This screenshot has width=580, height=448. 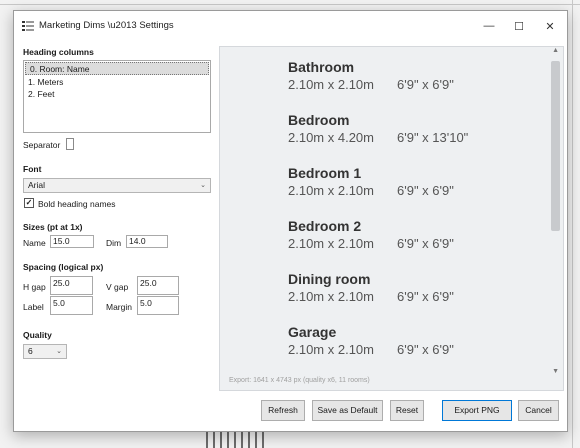 I want to click on window-title: Marketing Dims \u2013 Settings, so click(x=106, y=25).